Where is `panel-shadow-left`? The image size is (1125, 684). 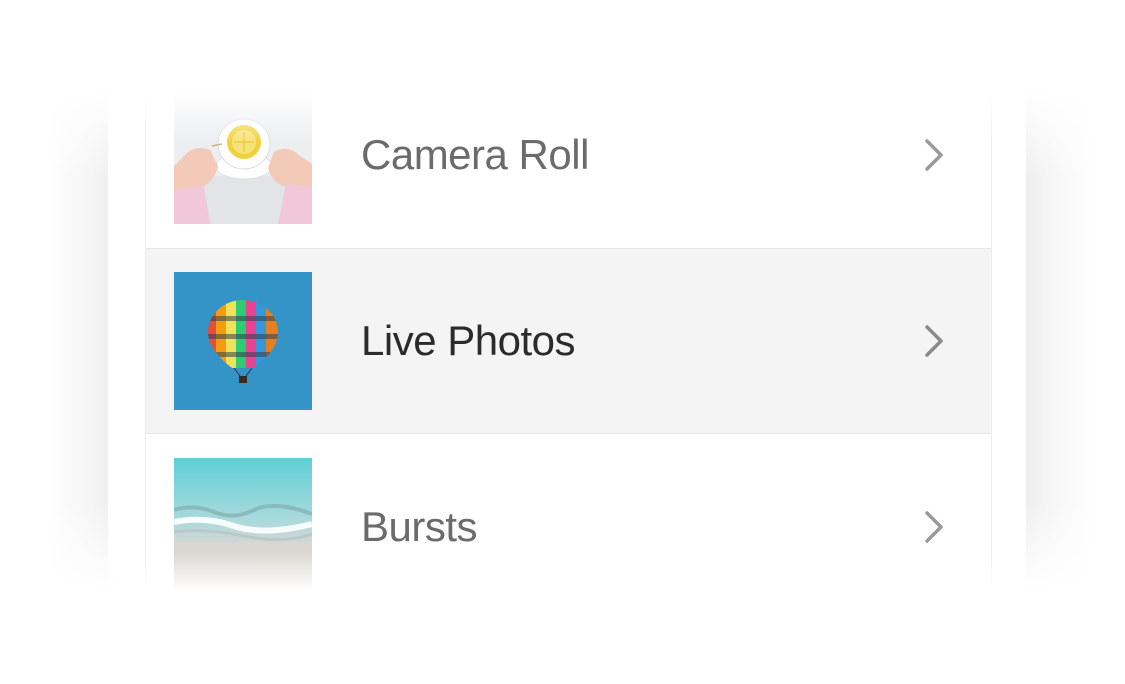
panel-shadow-left is located at coordinates (80, 340).